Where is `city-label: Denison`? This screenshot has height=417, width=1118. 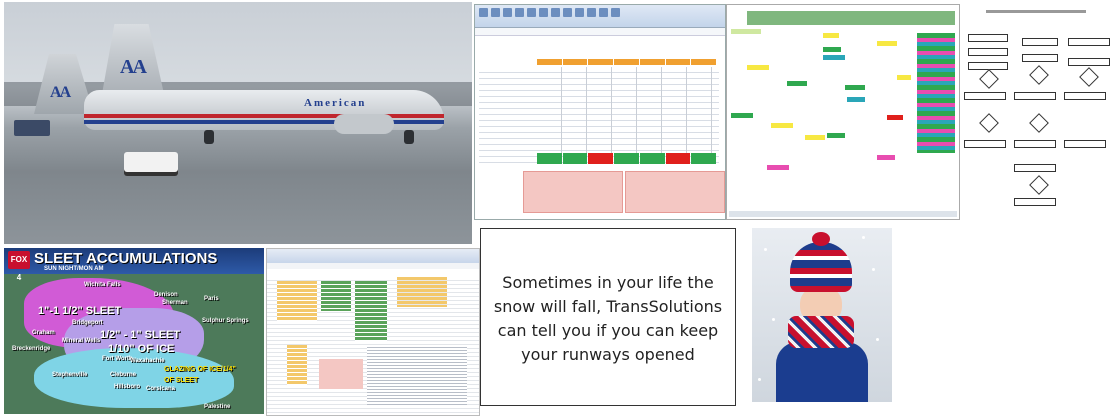
city-label: Denison is located at coordinates (166, 295).